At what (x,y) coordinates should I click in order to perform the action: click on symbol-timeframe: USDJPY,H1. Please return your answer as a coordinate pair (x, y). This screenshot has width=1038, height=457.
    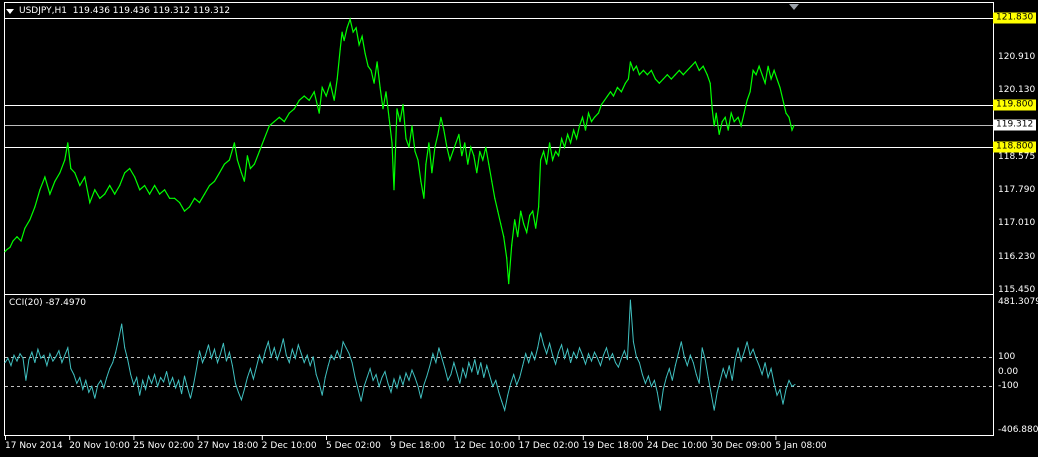
    Looking at the image, I should click on (43, 11).